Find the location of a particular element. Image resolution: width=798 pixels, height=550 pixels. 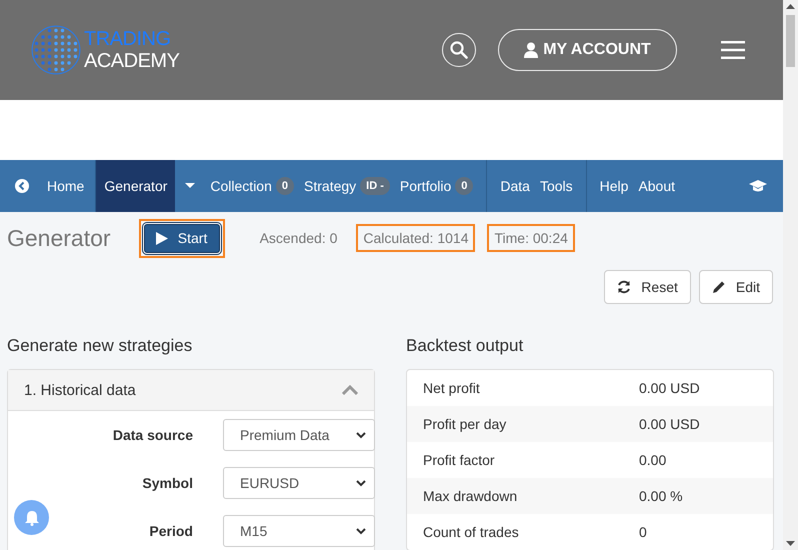

chevron-up-icon is located at coordinates (350, 390).